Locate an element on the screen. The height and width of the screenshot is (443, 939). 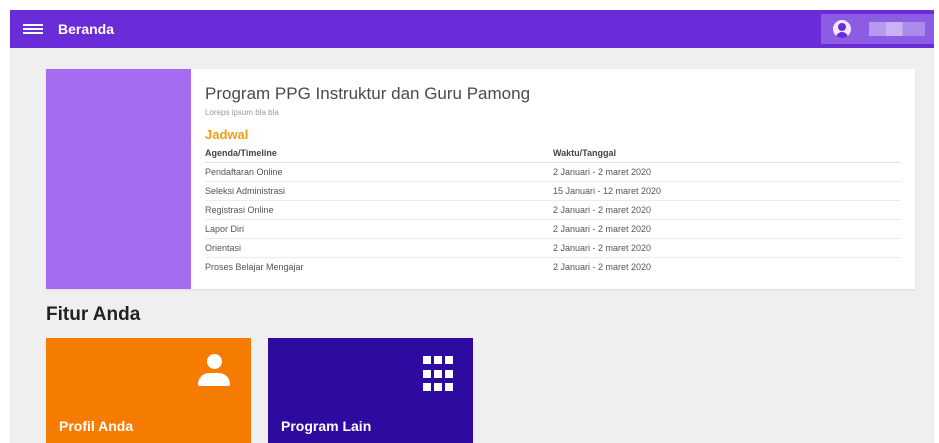
account-circle-icon is located at coordinates (842, 29).